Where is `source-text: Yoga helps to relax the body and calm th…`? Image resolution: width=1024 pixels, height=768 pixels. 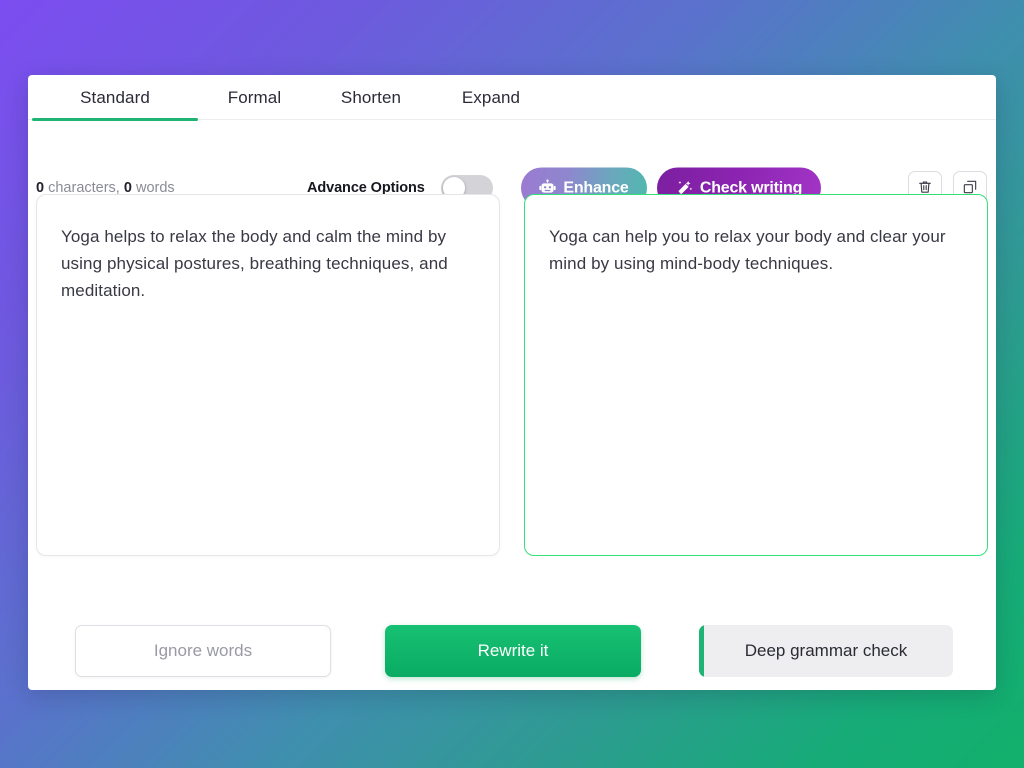 source-text: Yoga helps to relax the body and calm th… is located at coordinates (254, 263).